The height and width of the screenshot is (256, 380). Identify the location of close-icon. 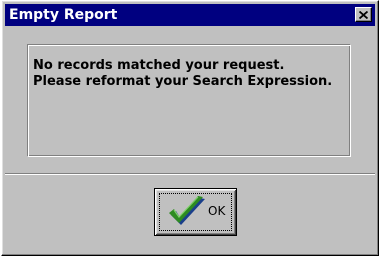
(363, 14).